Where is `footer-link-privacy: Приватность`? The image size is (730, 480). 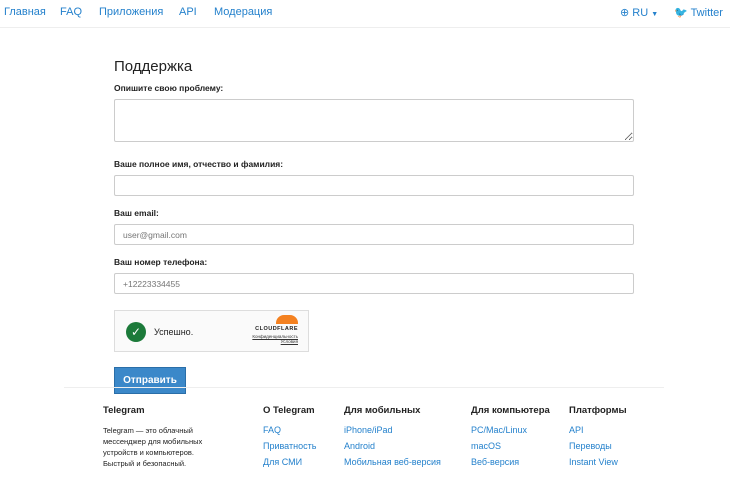
footer-link-privacy: Приватность is located at coordinates (289, 446).